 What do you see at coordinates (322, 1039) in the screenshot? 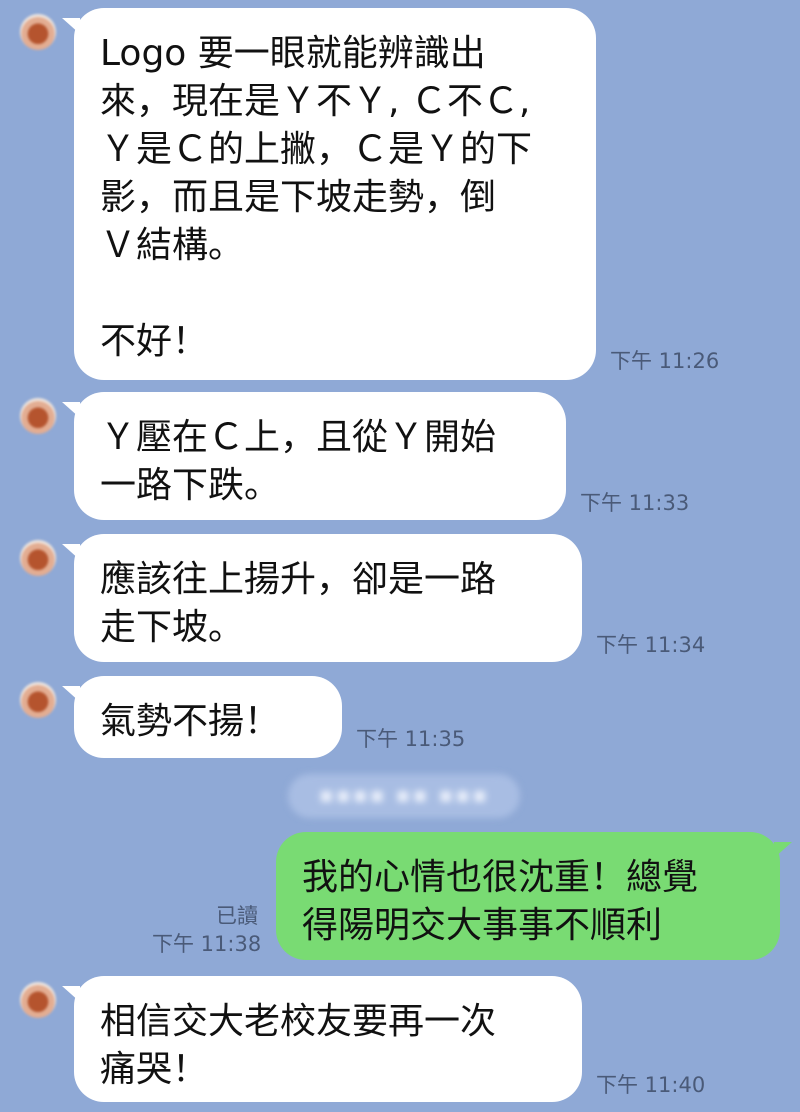
I see `incoming-message-bubble: 相信交大老校友要再一次 痛哭！` at bounding box center [322, 1039].